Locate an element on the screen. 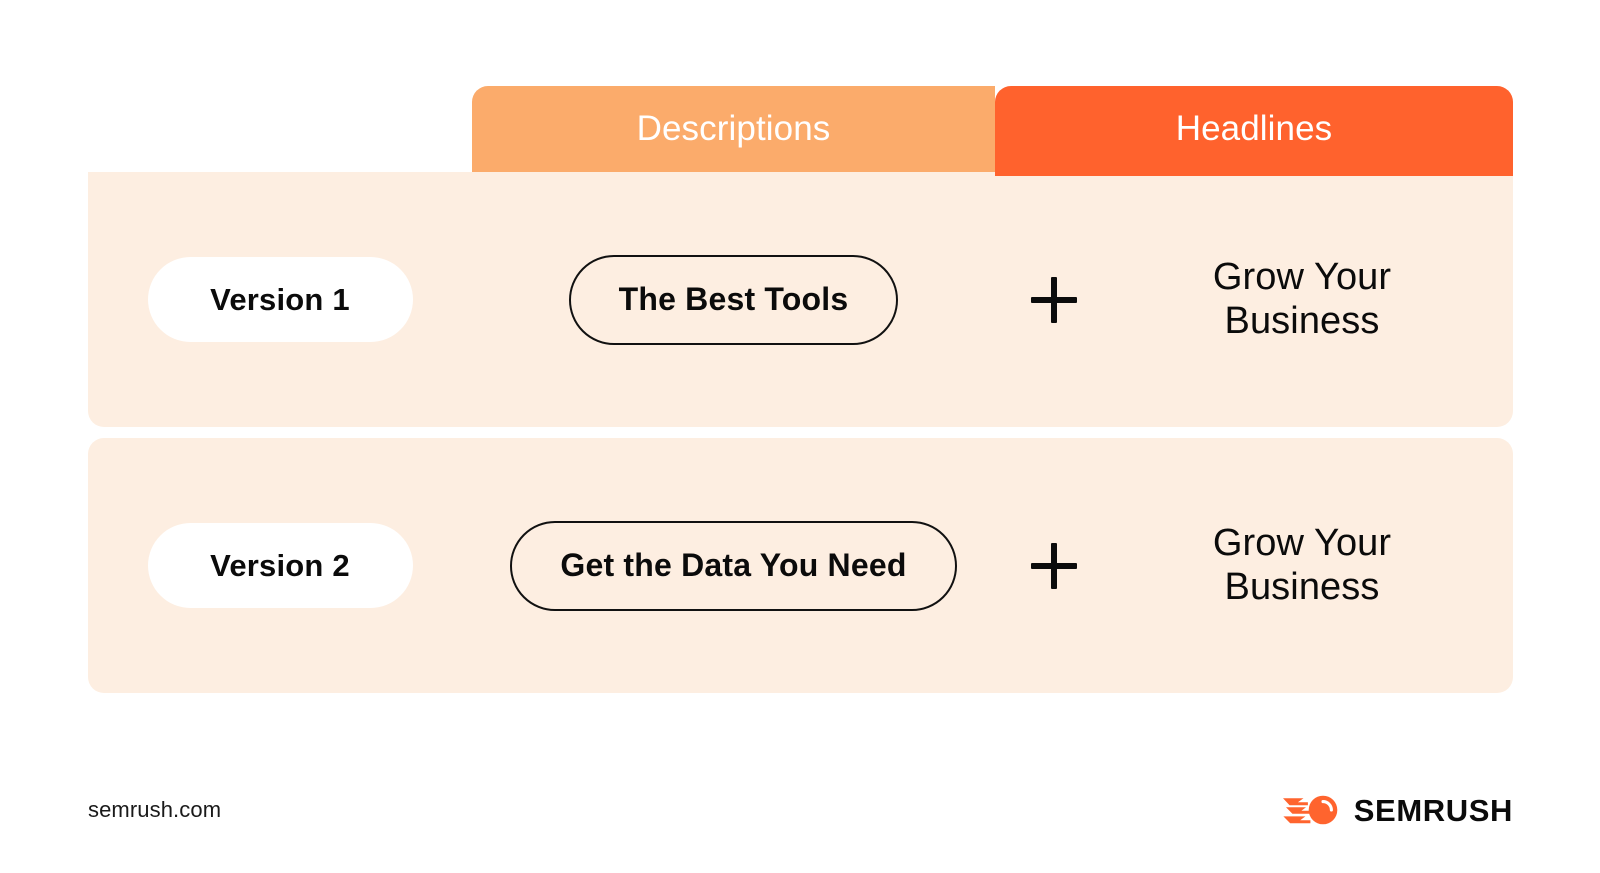 The height and width of the screenshot is (873, 1600). semrush-wordmark: SEMRUSH is located at coordinates (1433, 810).